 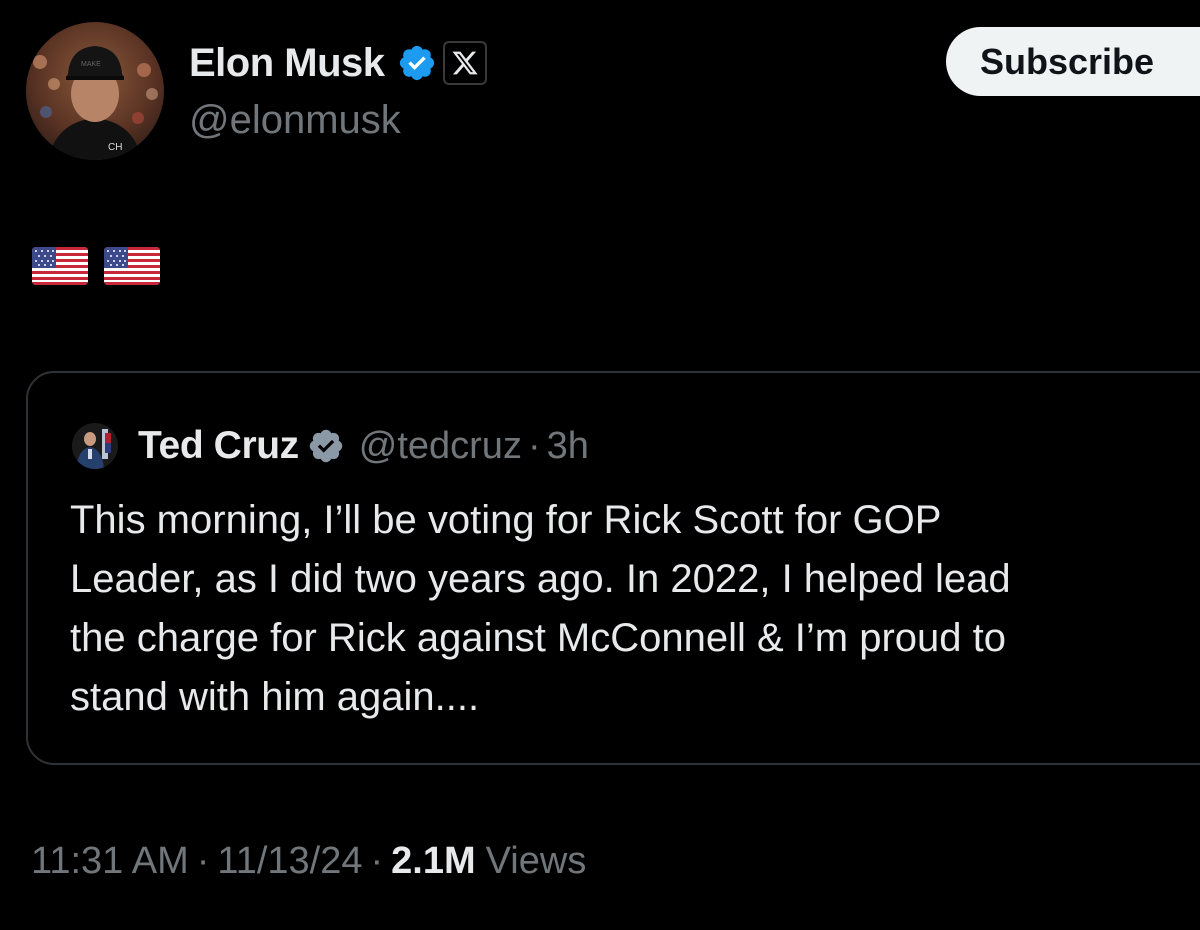 I want to click on x-logo-icon, so click(x=464, y=63).